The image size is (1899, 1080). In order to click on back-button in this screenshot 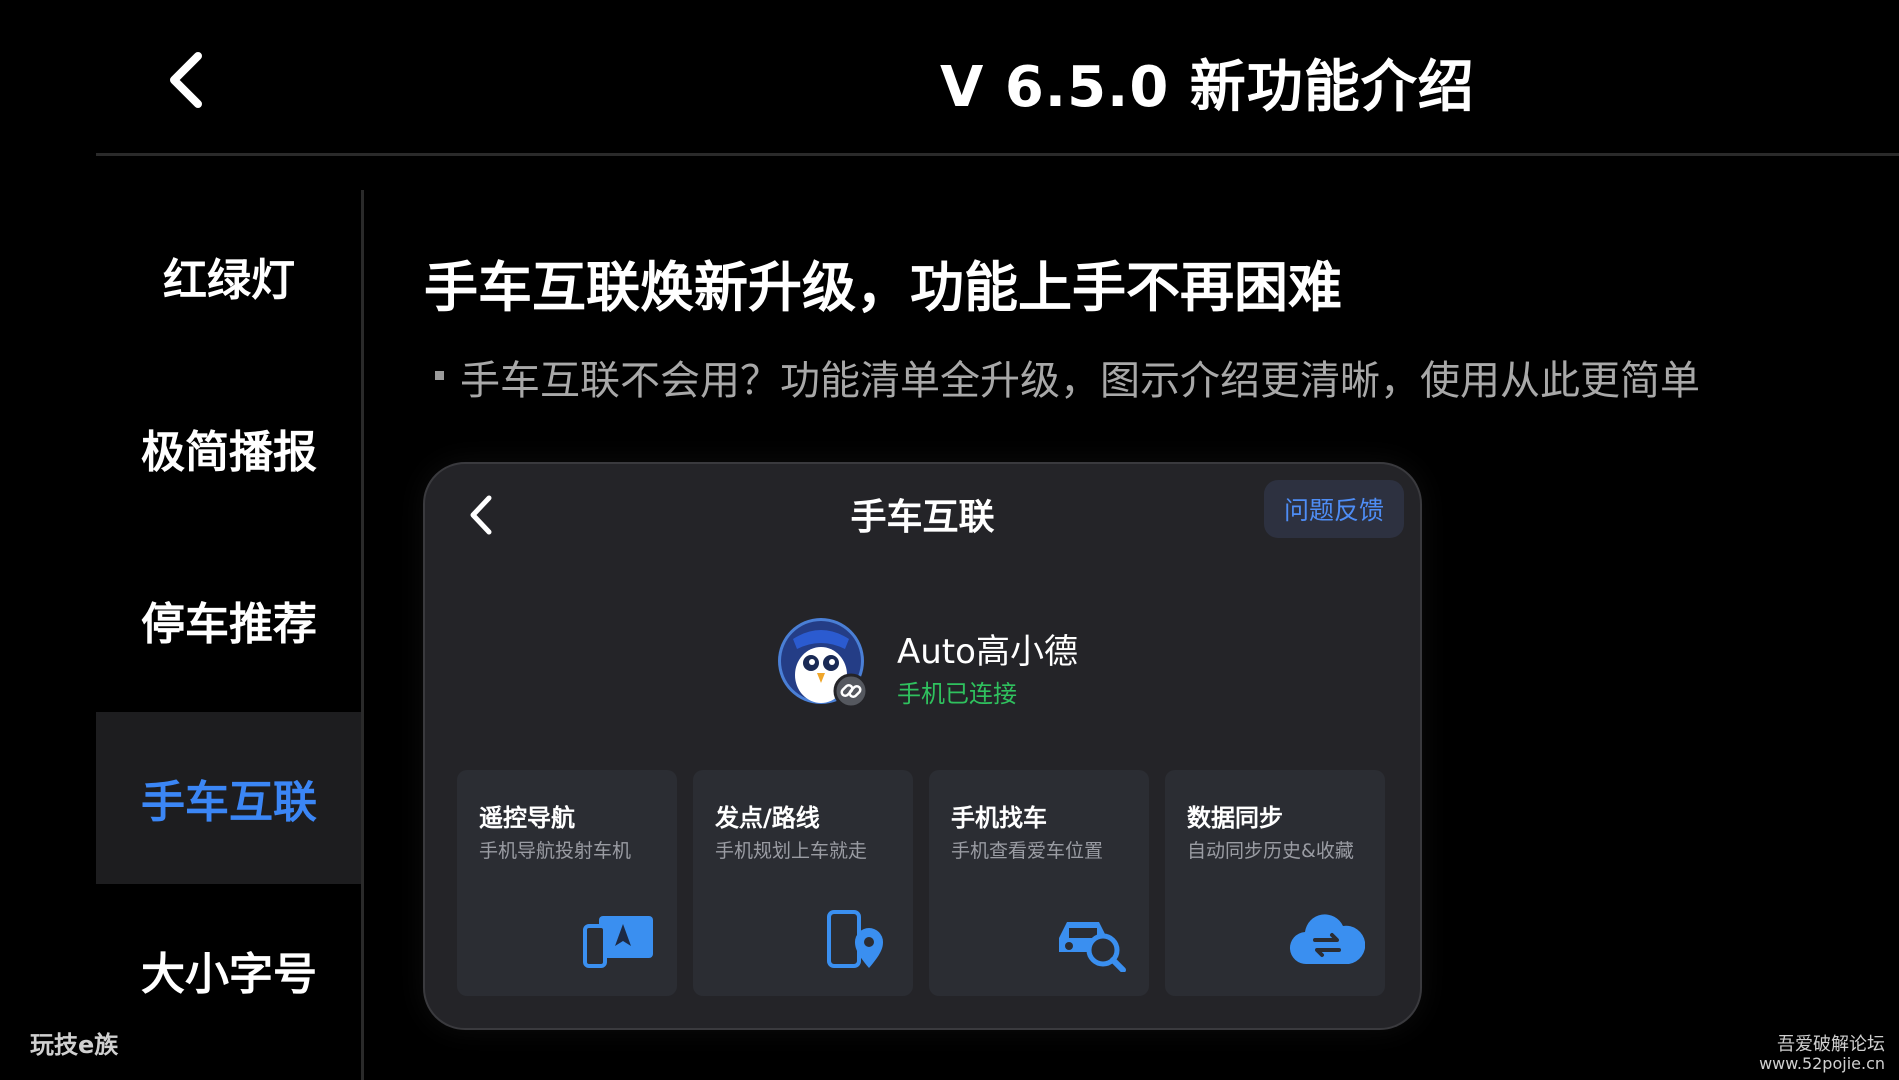, I will do `click(188, 80)`.